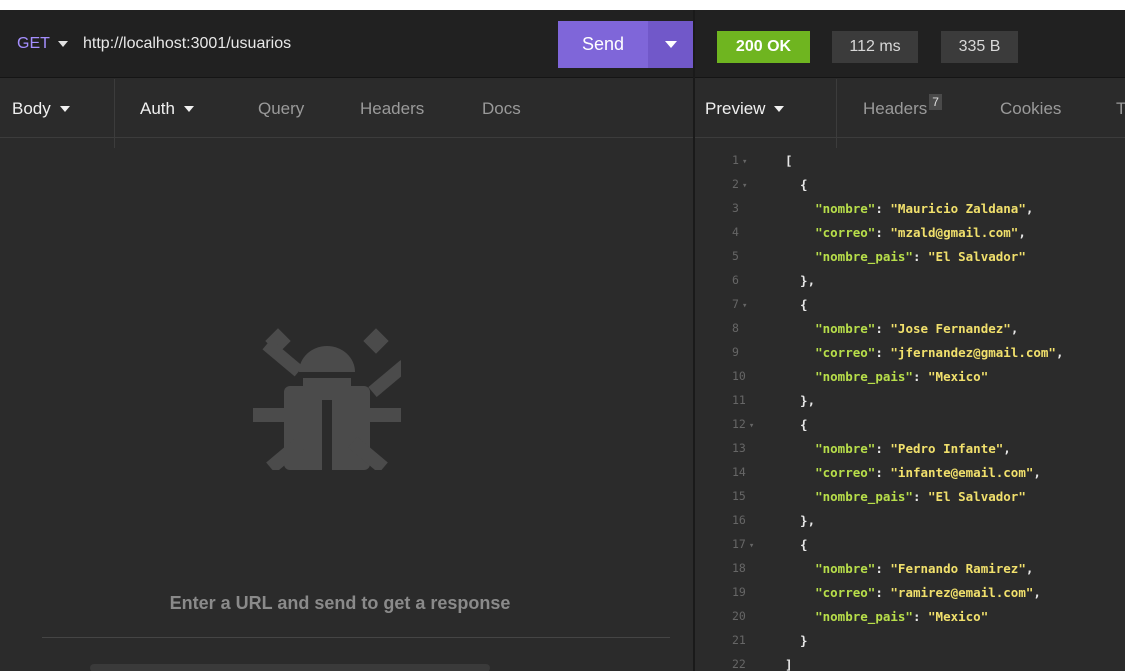 Image resolution: width=1125 pixels, height=671 pixels. I want to click on code-line: 20 "nombre_pais": "Mexico", so click(910, 616).